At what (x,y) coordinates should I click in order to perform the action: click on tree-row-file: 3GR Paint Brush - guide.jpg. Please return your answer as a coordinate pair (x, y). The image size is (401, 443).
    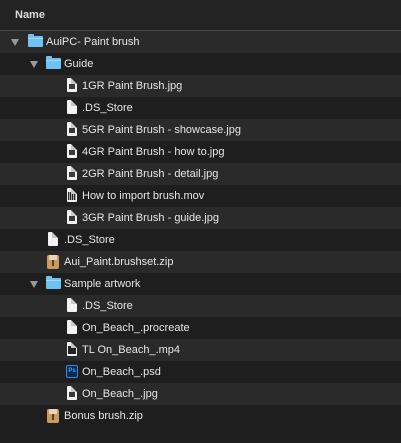
    Looking at the image, I should click on (200, 218).